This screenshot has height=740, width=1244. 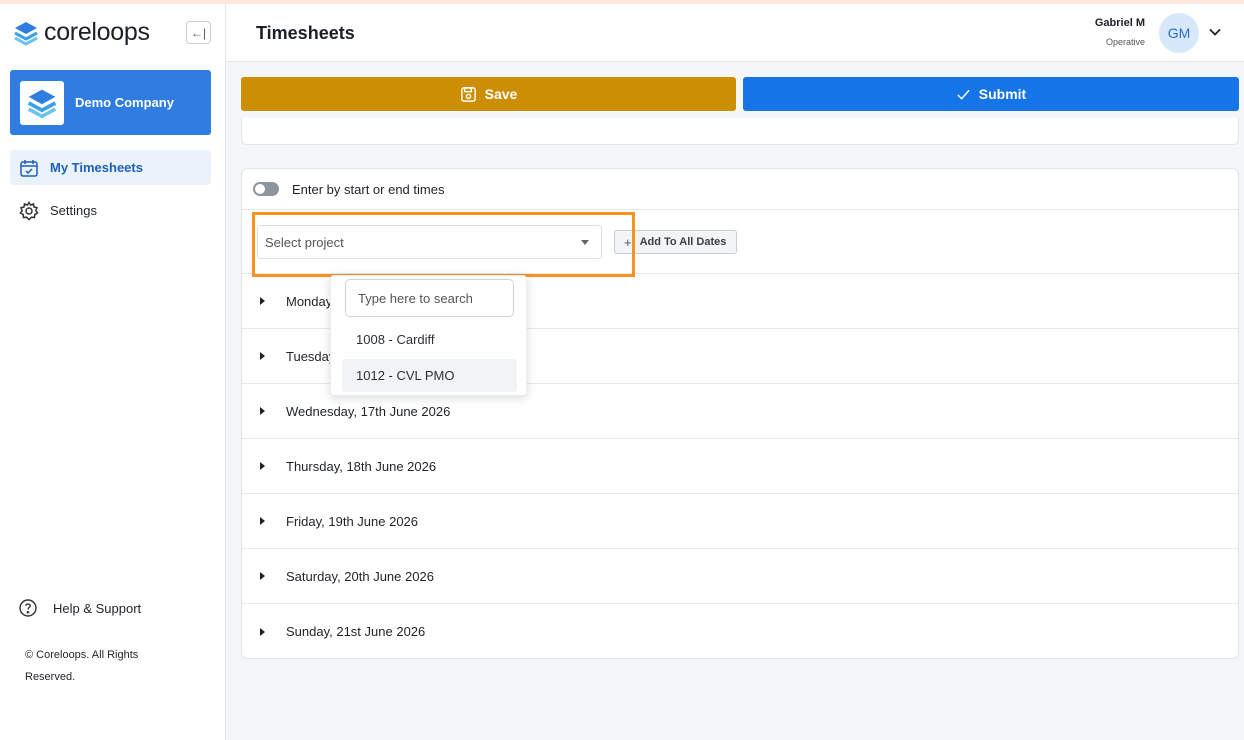 I want to click on submit-button: Submit, so click(x=991, y=94).